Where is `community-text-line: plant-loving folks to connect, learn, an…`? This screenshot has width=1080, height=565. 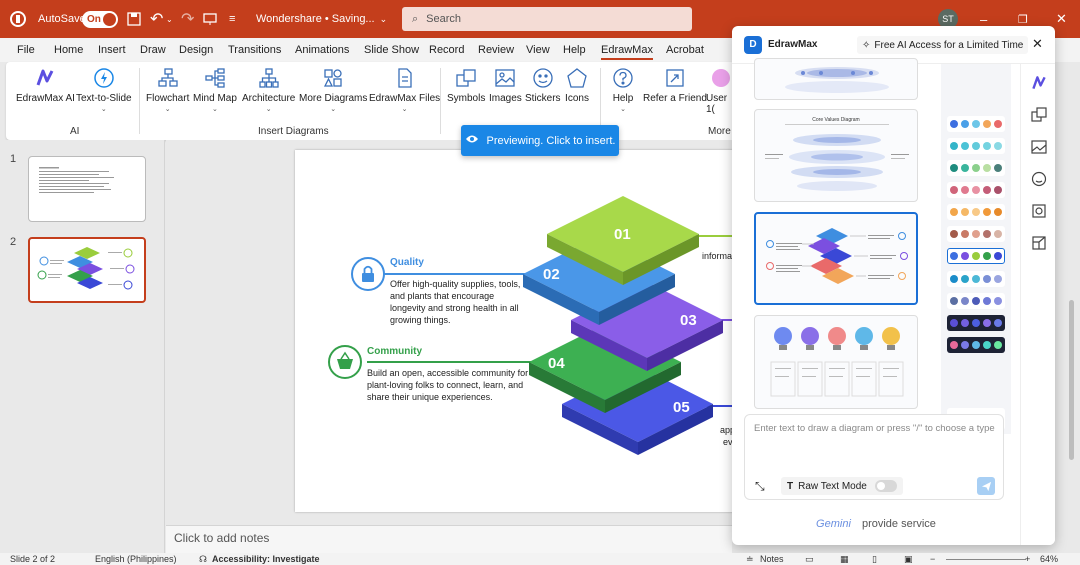 community-text-line: plant-loving folks to connect, learn, an… is located at coordinates (445, 385).